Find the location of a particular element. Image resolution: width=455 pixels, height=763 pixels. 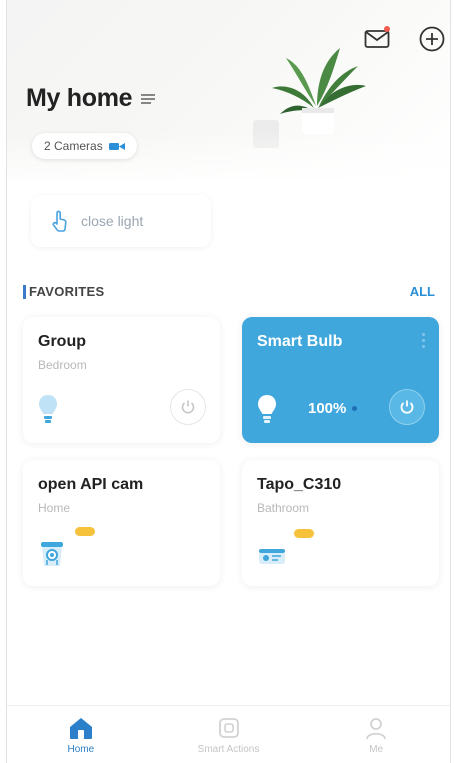

video-icon is located at coordinates (116, 146).